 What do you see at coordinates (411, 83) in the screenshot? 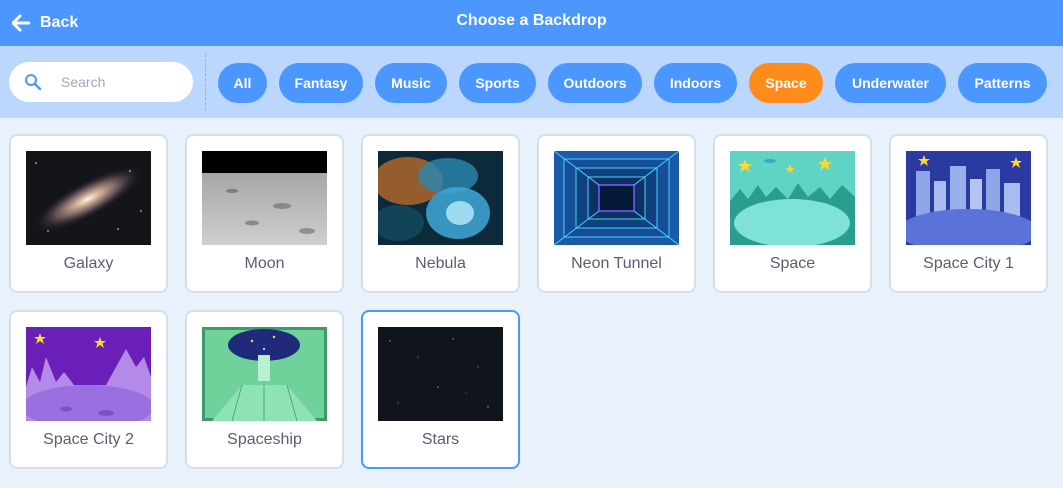
I see `tag-music: Music` at bounding box center [411, 83].